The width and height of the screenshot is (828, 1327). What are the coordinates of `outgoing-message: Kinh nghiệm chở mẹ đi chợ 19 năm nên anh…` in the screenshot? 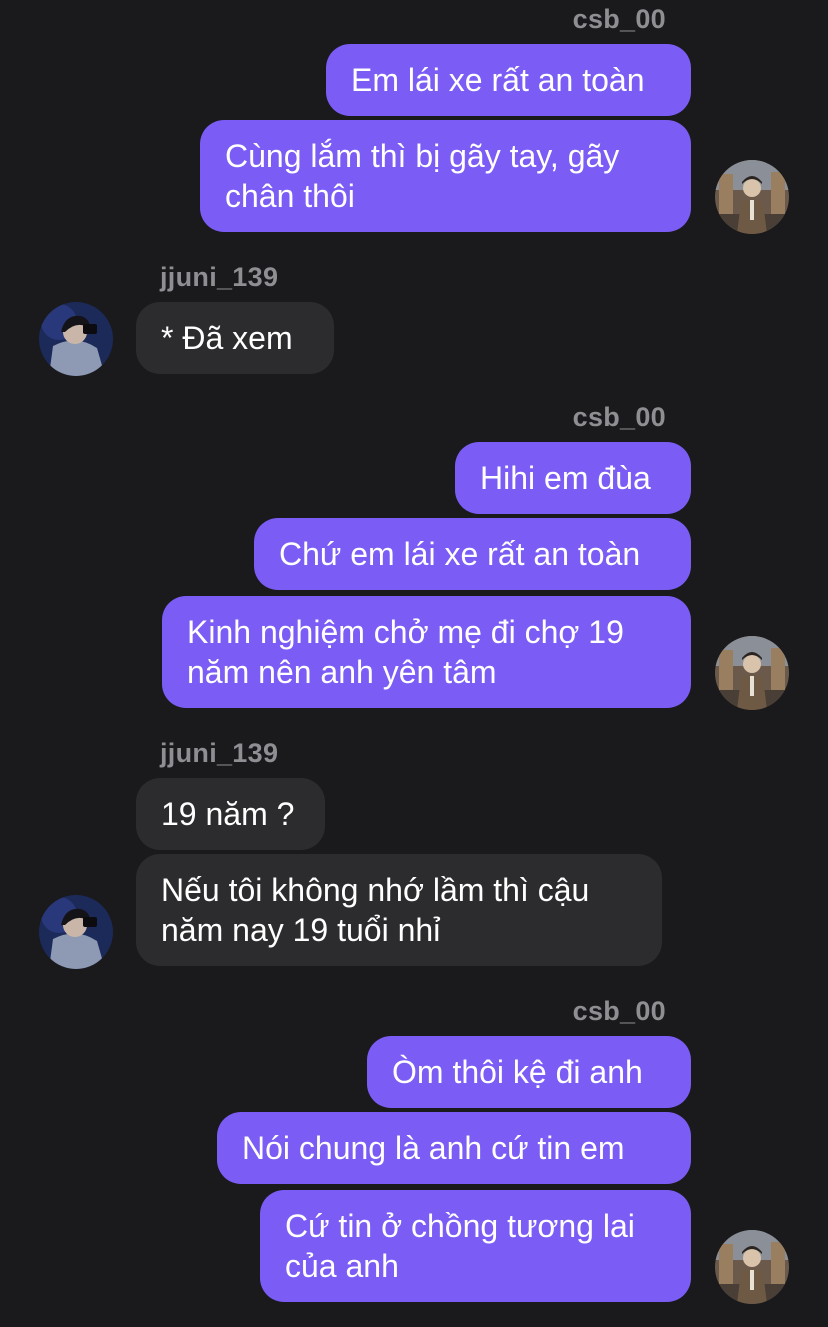 It's located at (426, 652).